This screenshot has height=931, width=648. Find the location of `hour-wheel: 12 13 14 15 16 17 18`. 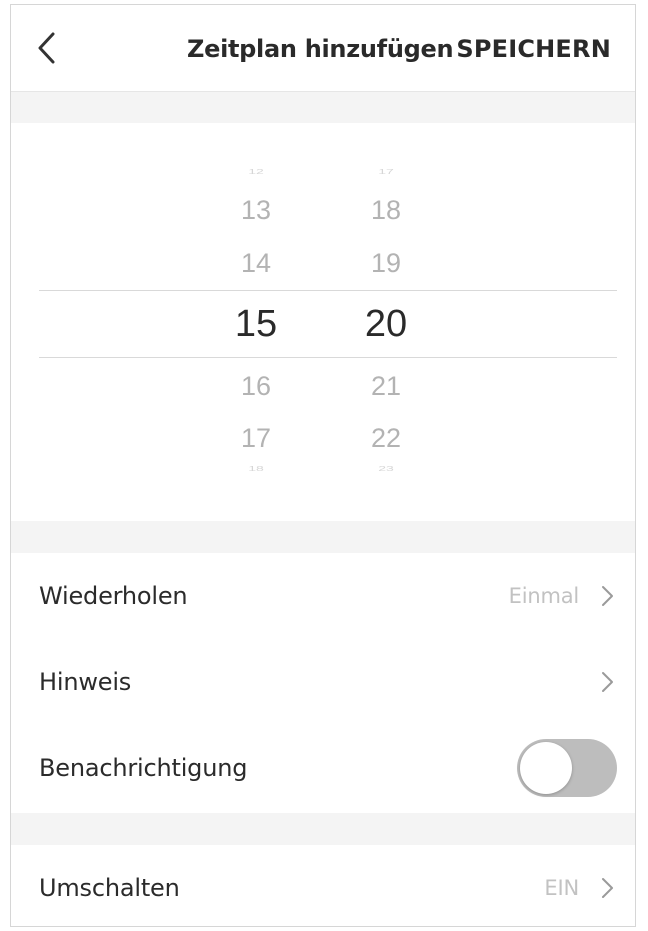

hour-wheel: 12 13 14 15 16 17 18 is located at coordinates (256, 322).